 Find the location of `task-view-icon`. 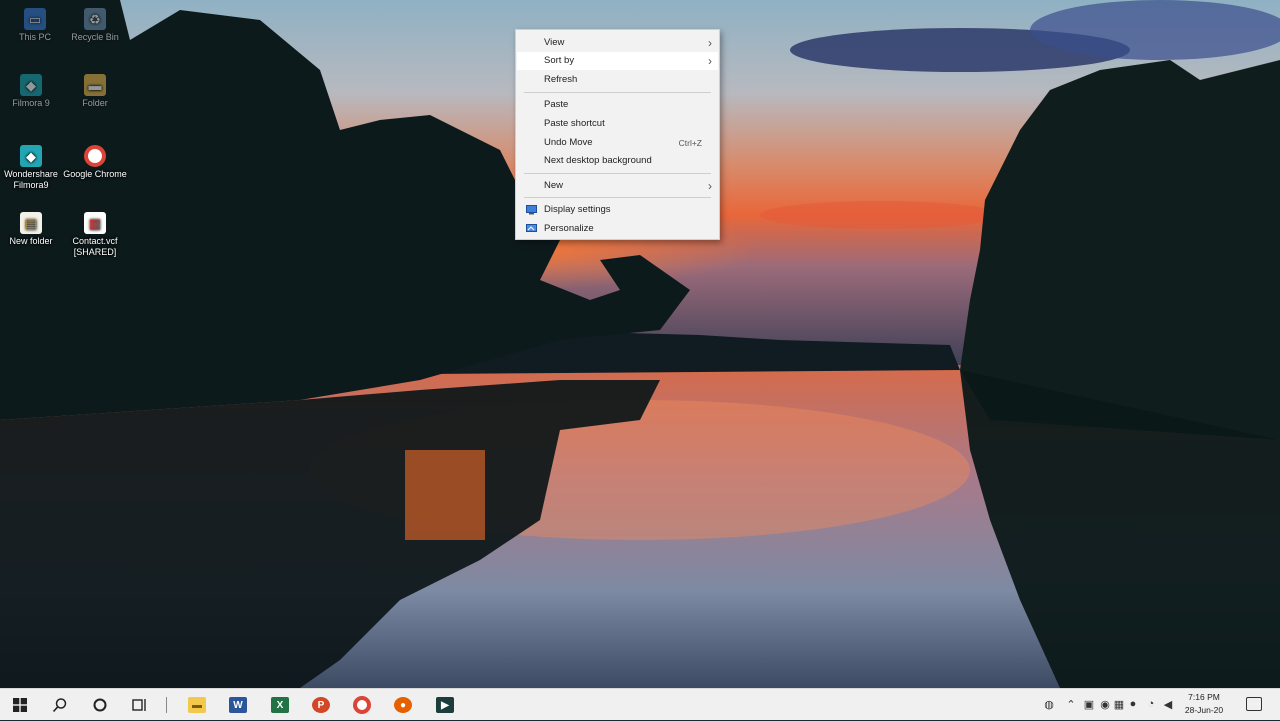

task-view-icon is located at coordinates (139, 705).